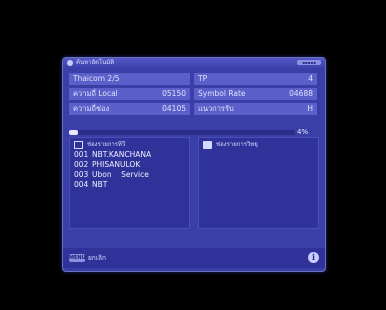 This screenshot has width=386, height=310. What do you see at coordinates (207, 144) in the screenshot?
I see `radio-icon` at bounding box center [207, 144].